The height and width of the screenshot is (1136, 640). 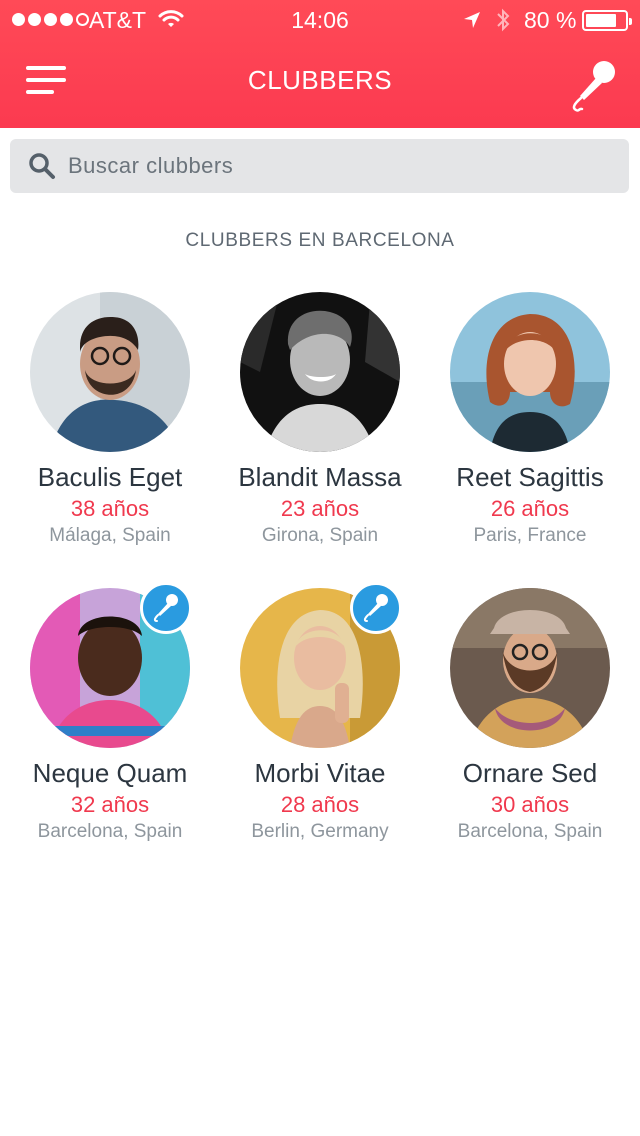 What do you see at coordinates (320, 477) in the screenshot?
I see `clubber-name: Blandit Massa` at bounding box center [320, 477].